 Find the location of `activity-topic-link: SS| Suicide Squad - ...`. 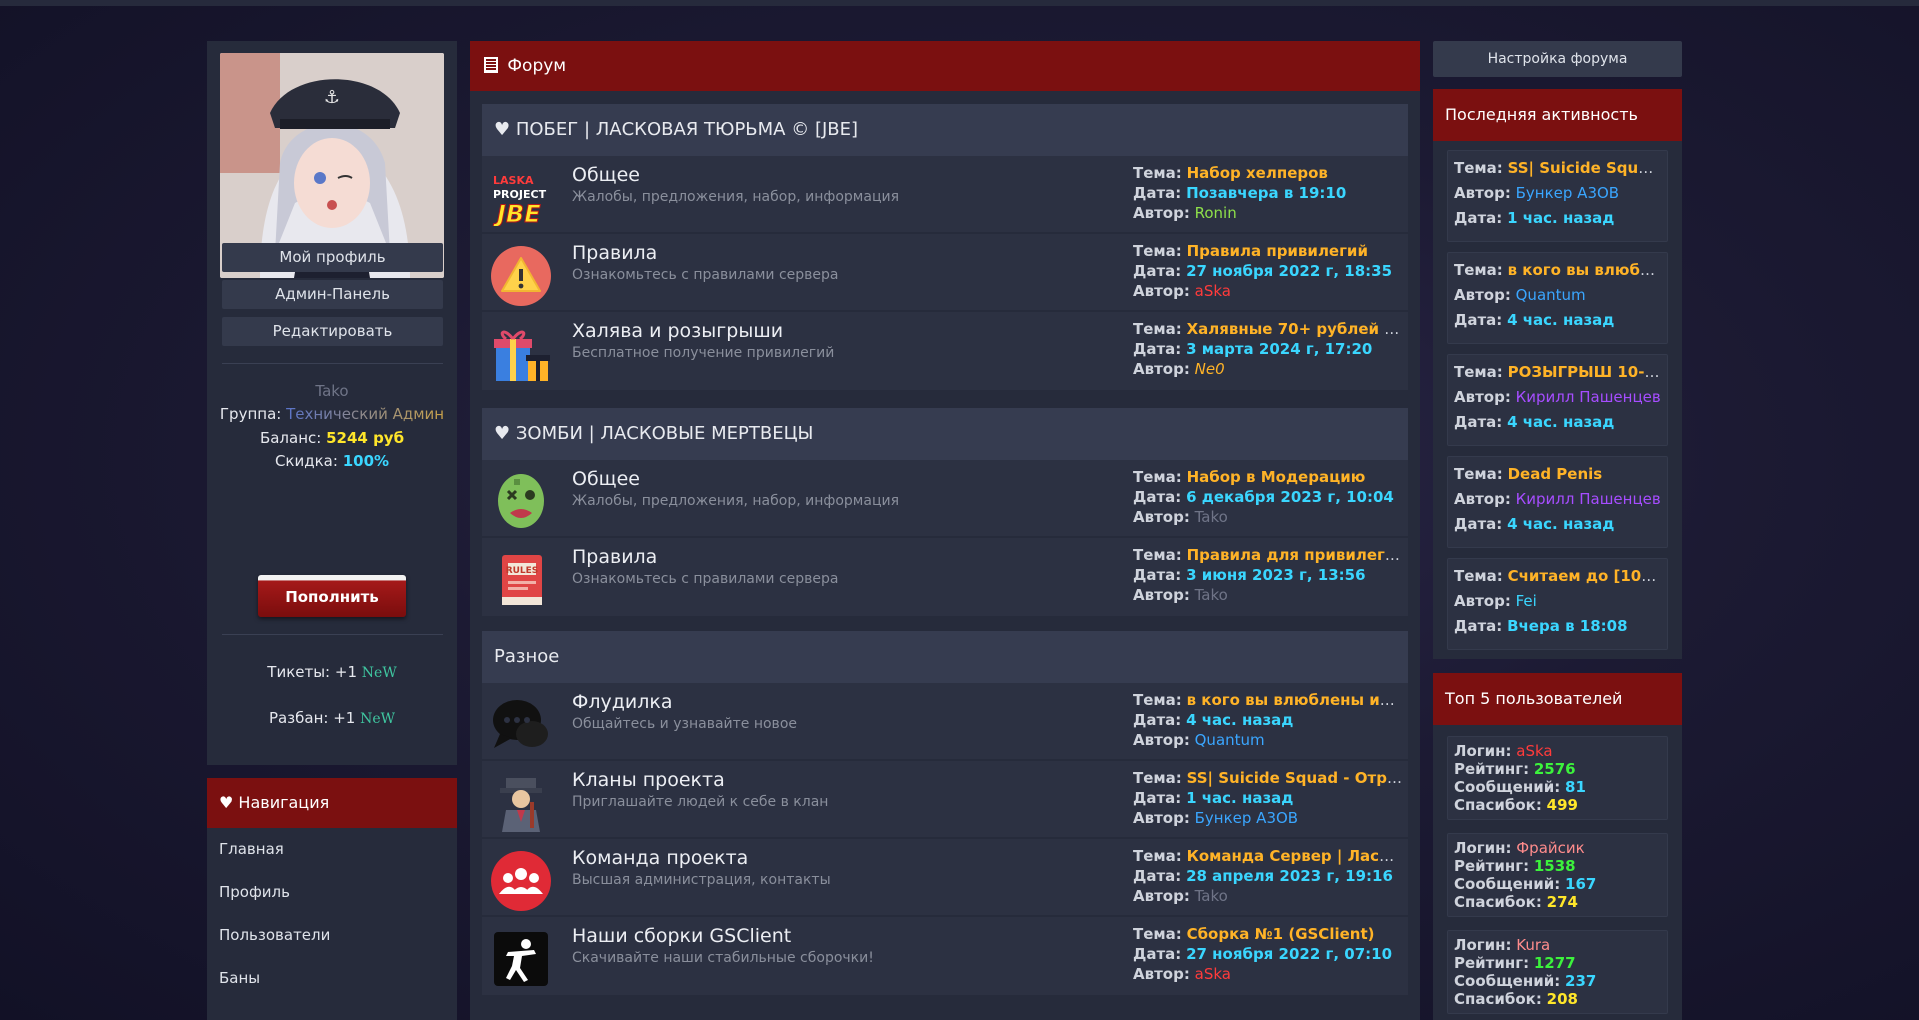

activity-topic-link: SS| Suicide Squad - ... is located at coordinates (1584, 168).